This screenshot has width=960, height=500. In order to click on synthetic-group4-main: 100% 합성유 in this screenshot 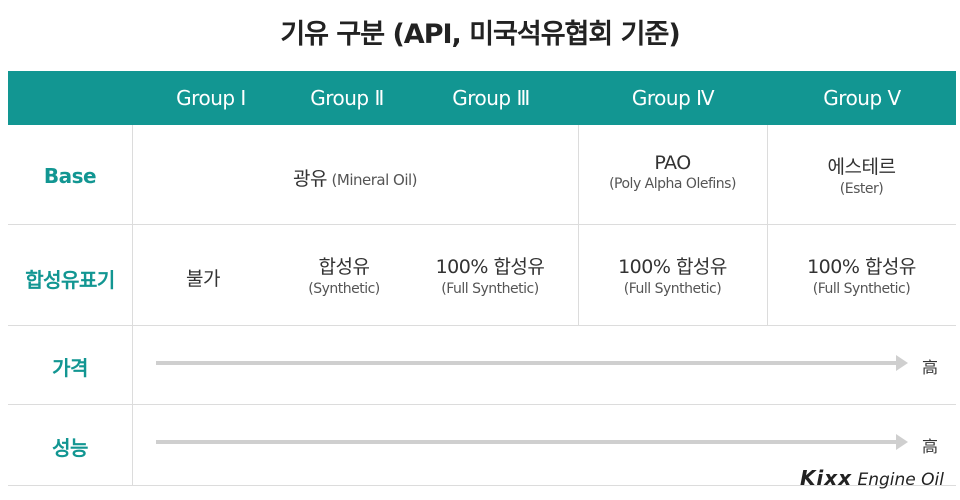, I will do `click(672, 267)`.